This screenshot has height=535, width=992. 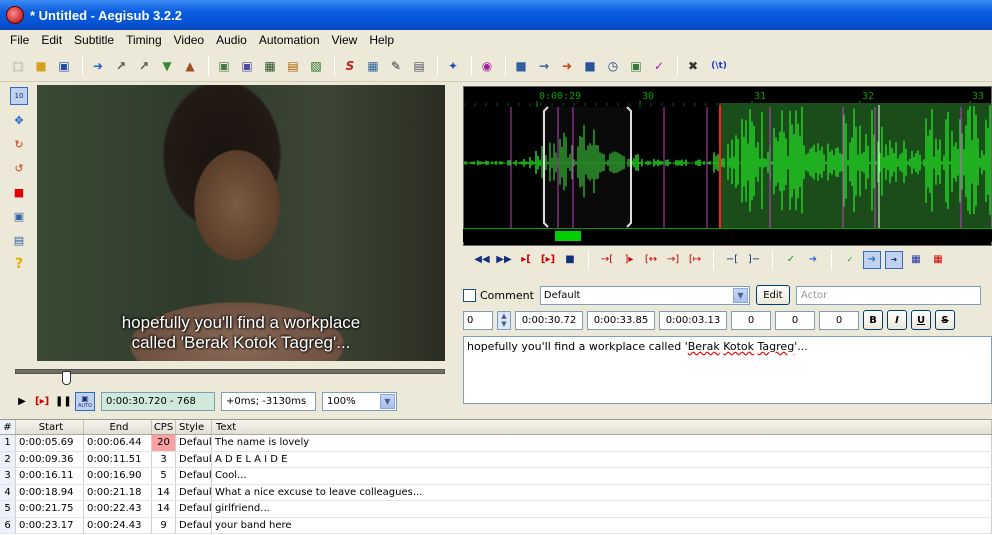 I want to click on spin-up-icon: ▲, so click(x=503, y=316).